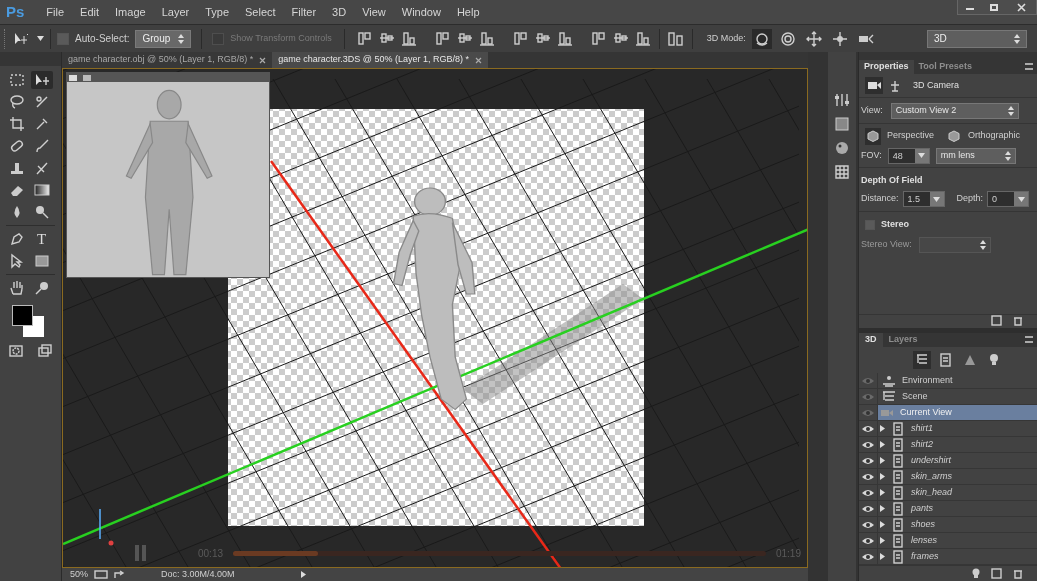  Describe the element at coordinates (892, 180) in the screenshot. I see `section-title: Depth Of Field` at that location.